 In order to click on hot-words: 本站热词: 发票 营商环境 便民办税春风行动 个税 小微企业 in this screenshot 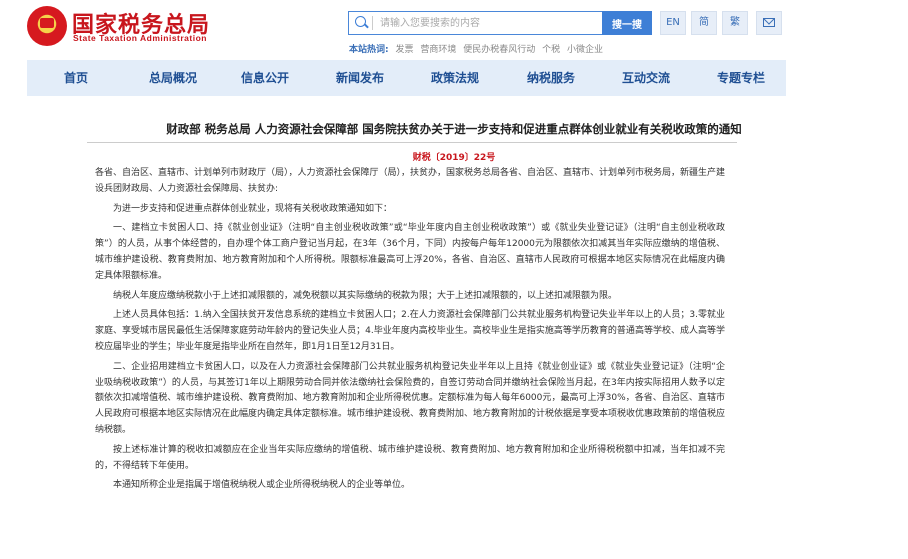, I will do `click(476, 48)`.